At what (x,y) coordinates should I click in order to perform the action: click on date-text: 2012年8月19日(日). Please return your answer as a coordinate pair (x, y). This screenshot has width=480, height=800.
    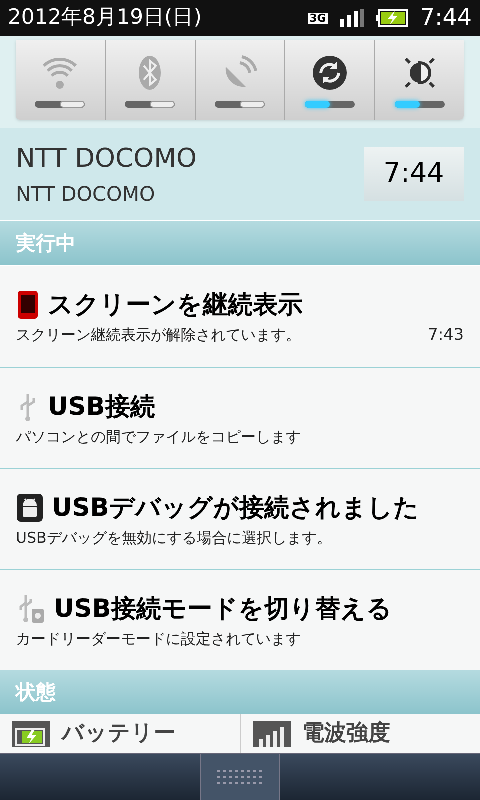
    Looking at the image, I should click on (105, 18).